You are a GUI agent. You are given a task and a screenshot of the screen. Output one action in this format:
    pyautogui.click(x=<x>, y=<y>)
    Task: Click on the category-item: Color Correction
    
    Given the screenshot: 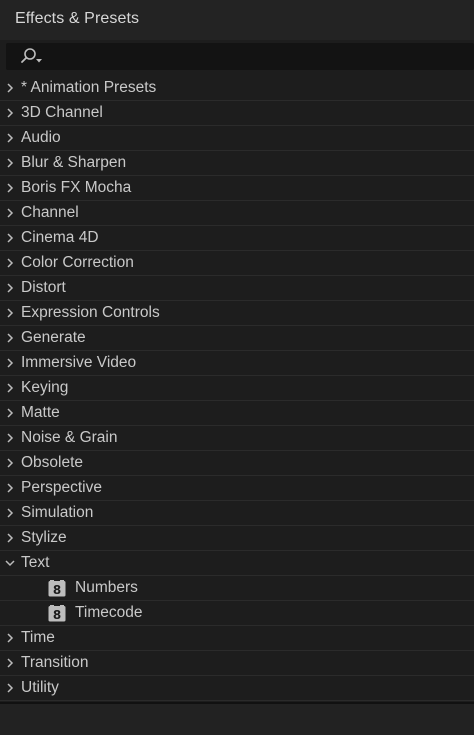 What is the action you would take?
    pyautogui.click(x=237, y=263)
    